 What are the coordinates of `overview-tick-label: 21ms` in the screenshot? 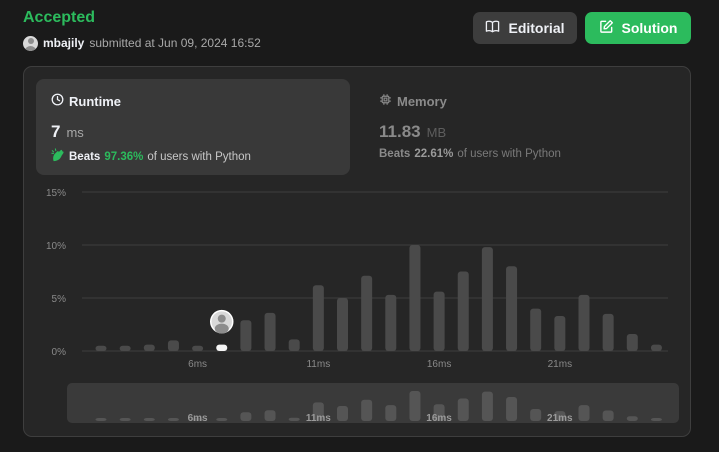 It's located at (560, 418).